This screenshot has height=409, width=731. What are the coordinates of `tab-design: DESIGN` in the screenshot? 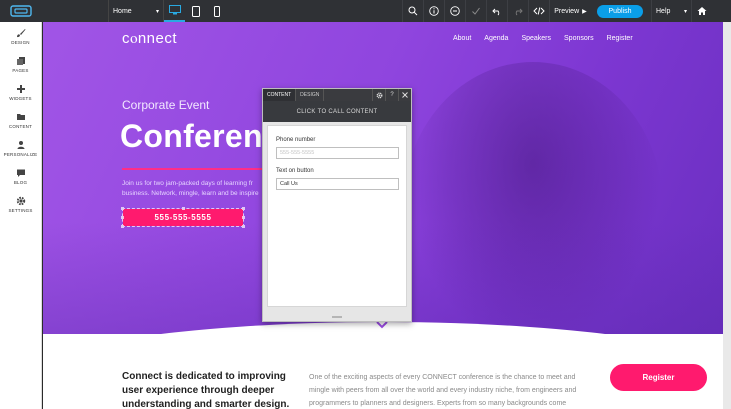 It's located at (310, 95).